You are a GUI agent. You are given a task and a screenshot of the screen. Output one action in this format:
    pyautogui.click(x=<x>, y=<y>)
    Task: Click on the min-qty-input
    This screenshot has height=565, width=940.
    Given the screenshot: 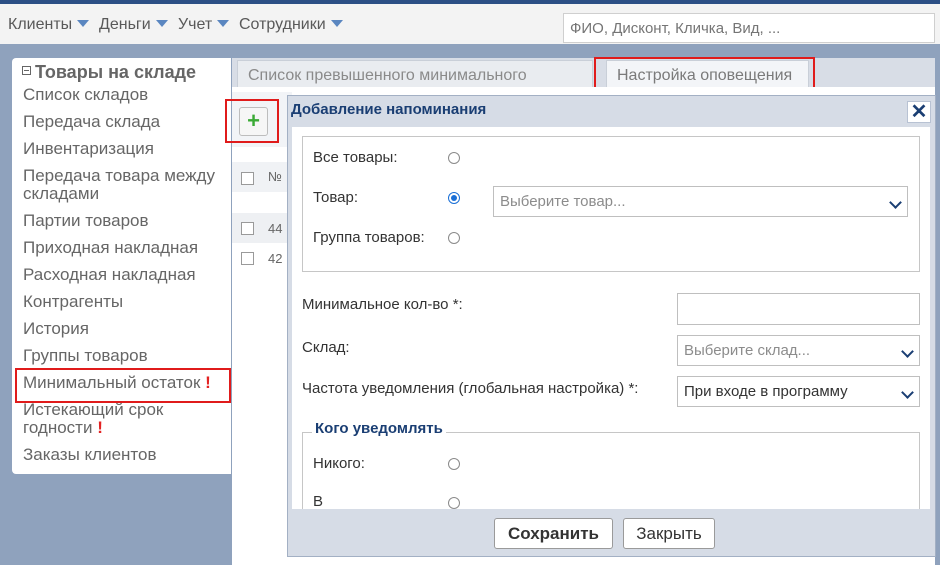 What is the action you would take?
    pyautogui.click(x=798, y=309)
    